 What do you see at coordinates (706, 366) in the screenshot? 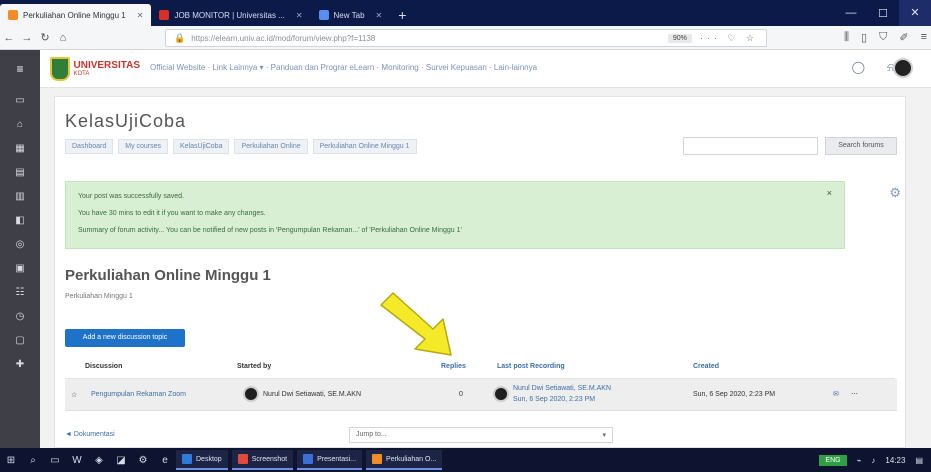
I see `column-created: Created` at bounding box center [706, 366].